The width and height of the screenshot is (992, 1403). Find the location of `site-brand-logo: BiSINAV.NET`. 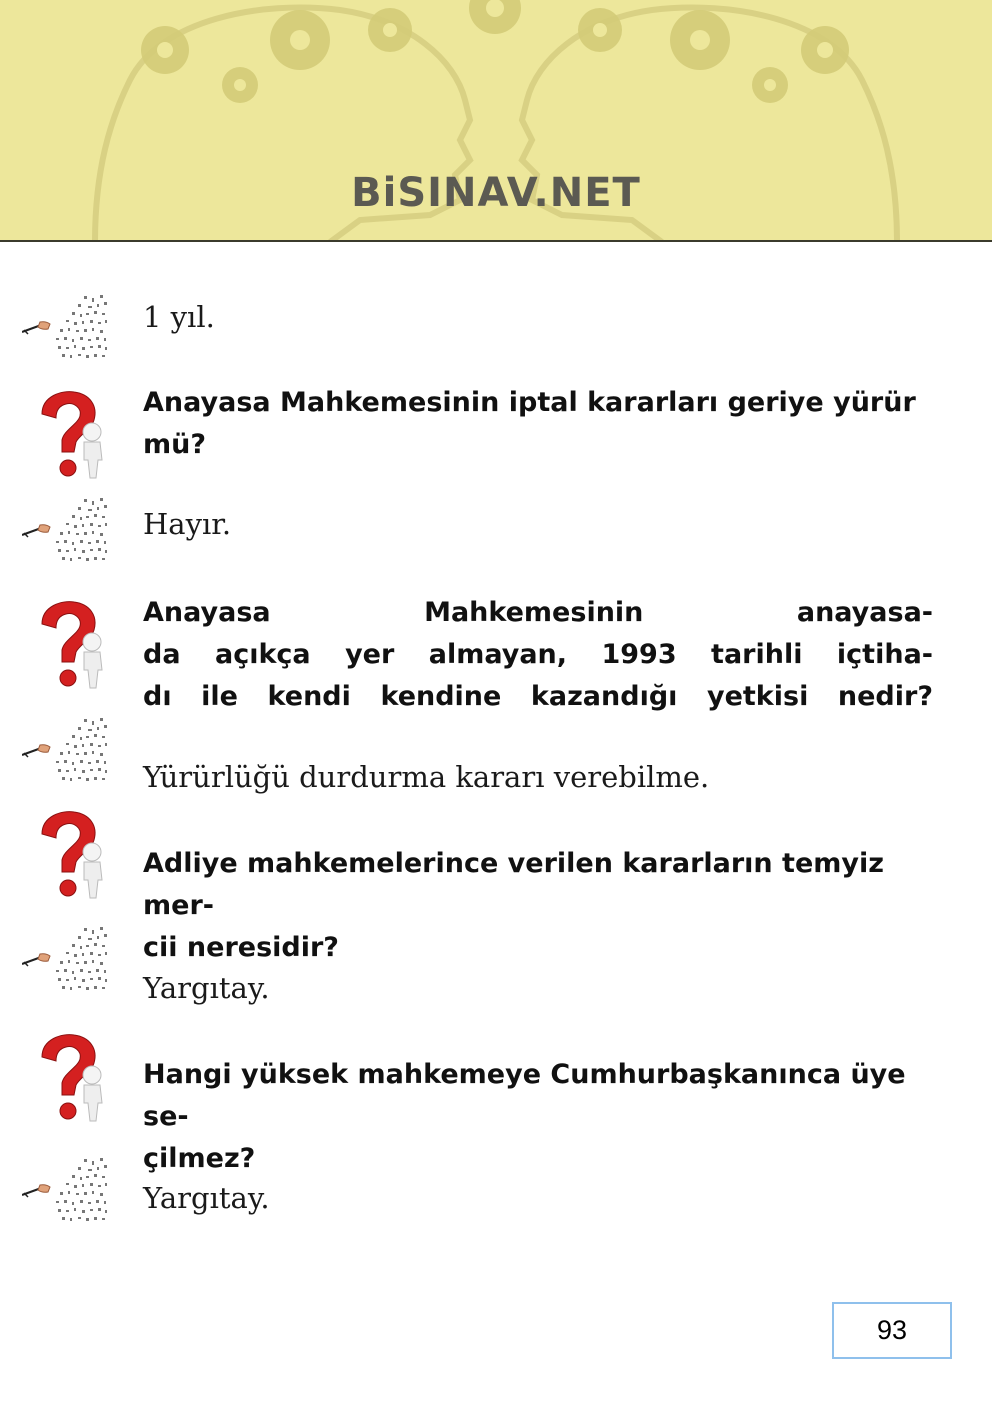

site-brand-logo: BiSINAV.NET is located at coordinates (496, 193).